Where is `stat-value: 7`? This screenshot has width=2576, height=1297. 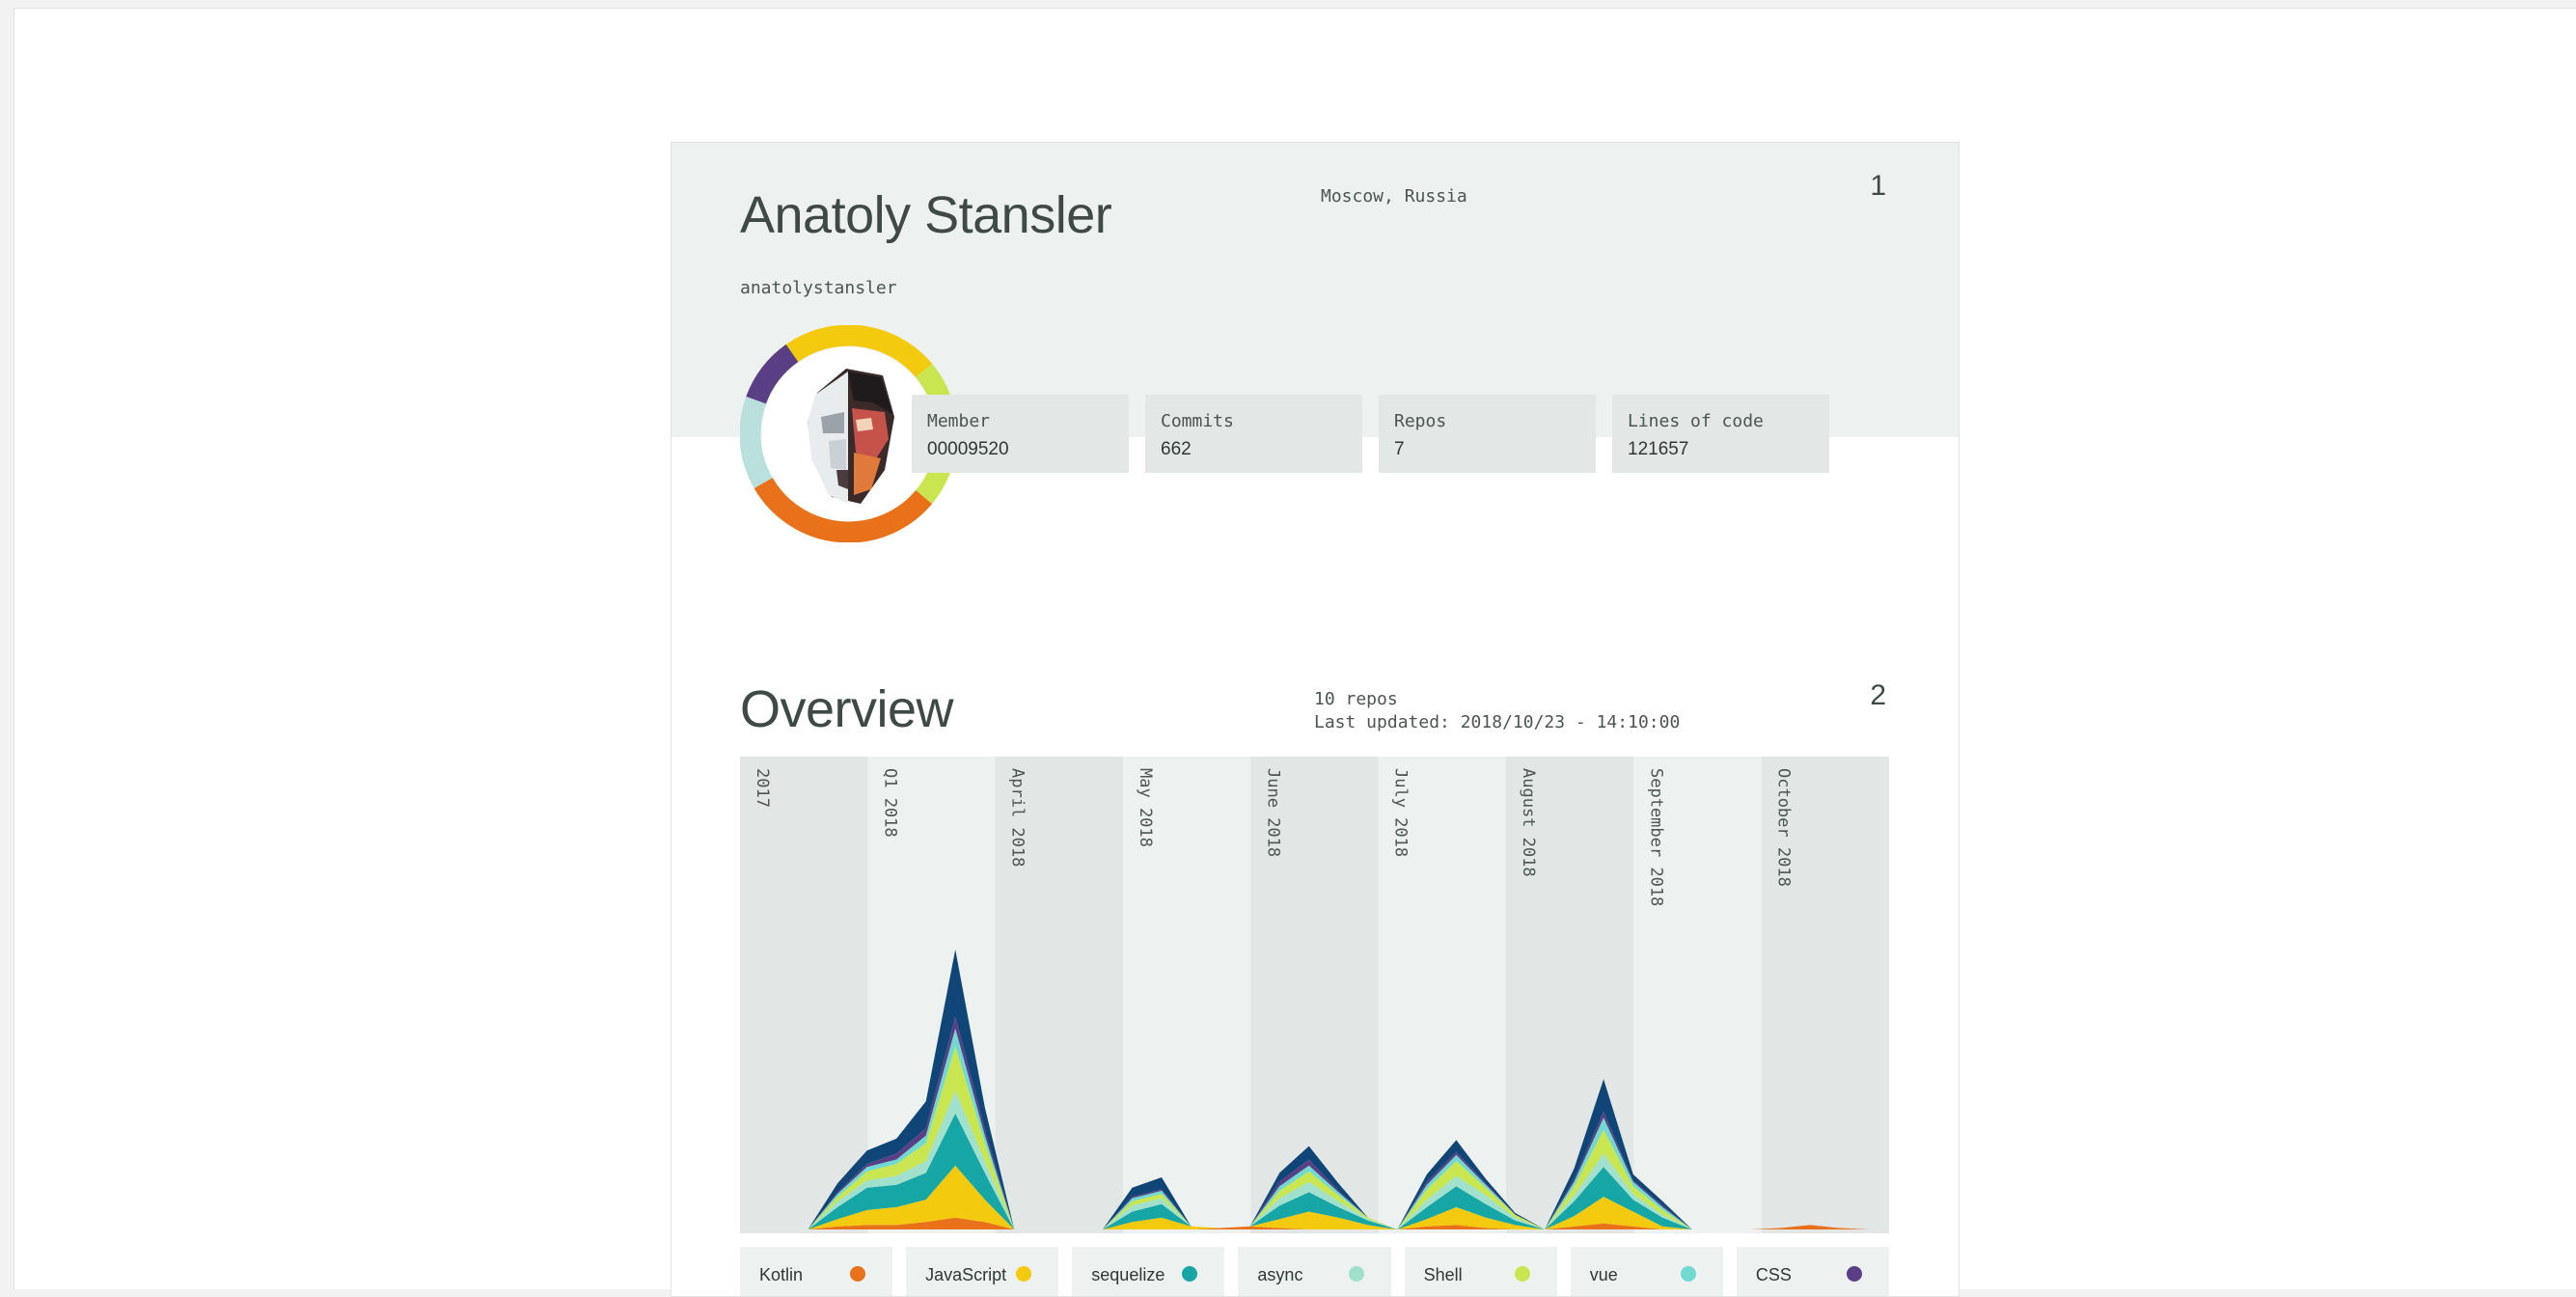 stat-value: 7 is located at coordinates (1400, 449).